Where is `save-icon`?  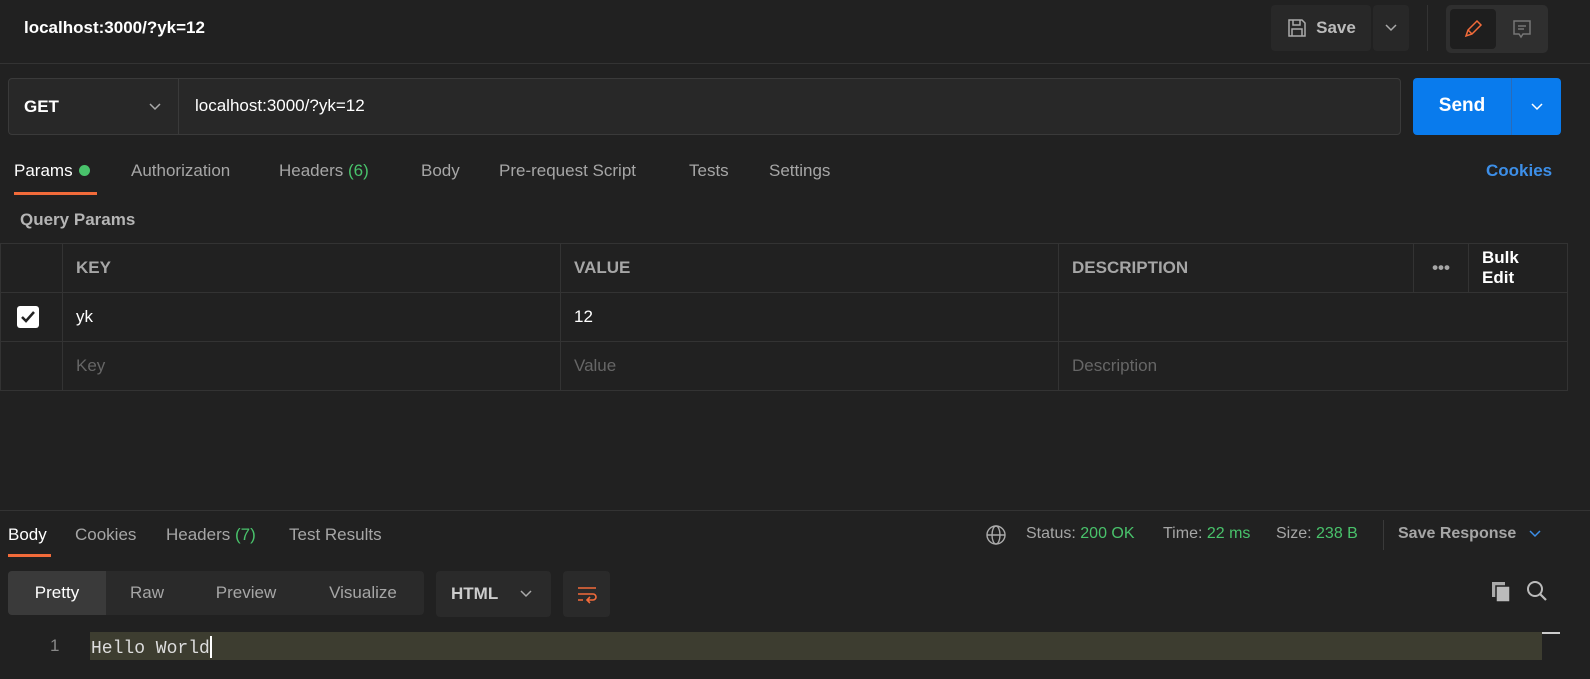 save-icon is located at coordinates (1297, 28).